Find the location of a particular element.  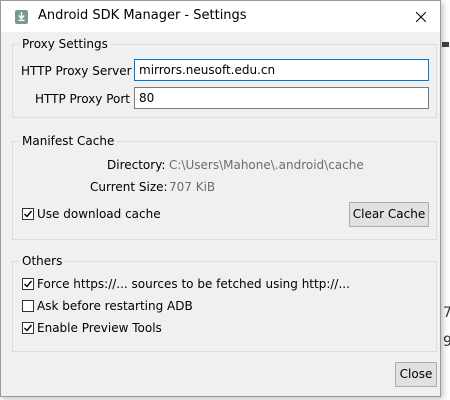

proxy-settings-legend: Proxy Settings is located at coordinates (65, 44).